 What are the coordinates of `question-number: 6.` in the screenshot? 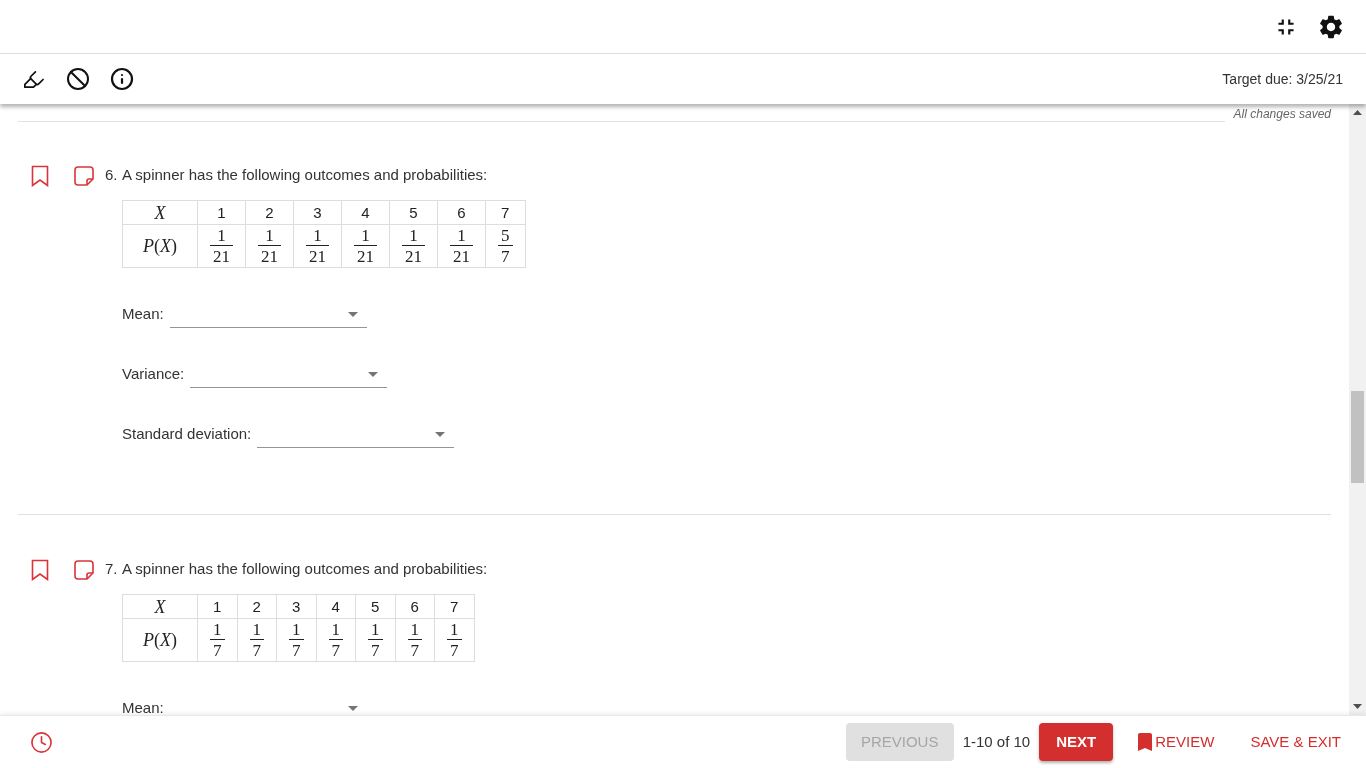 It's located at (112, 175).